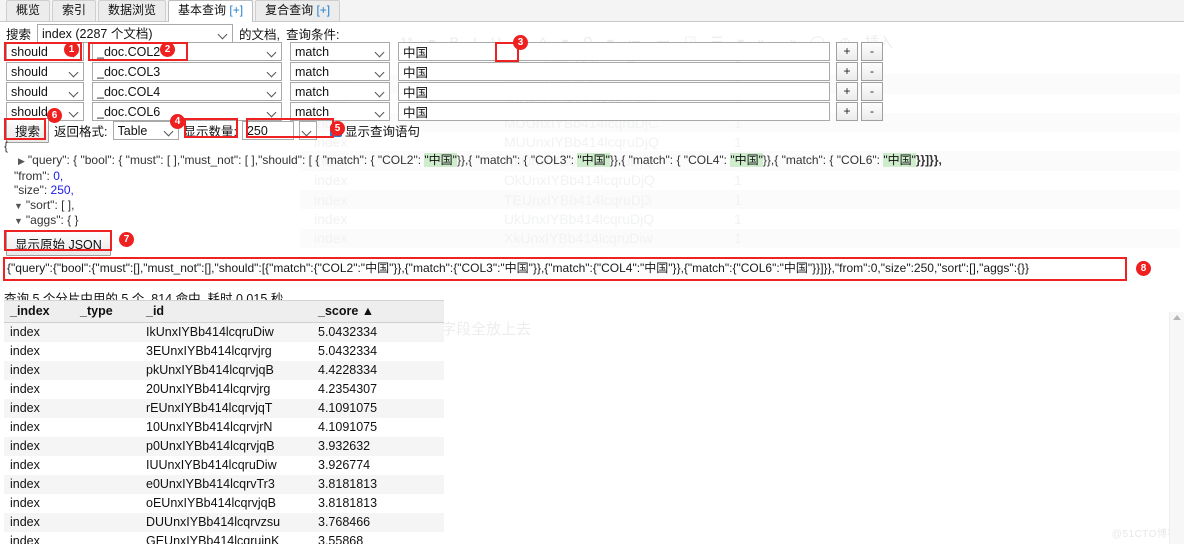  I want to click on return-format-select: Table, so click(145, 130).